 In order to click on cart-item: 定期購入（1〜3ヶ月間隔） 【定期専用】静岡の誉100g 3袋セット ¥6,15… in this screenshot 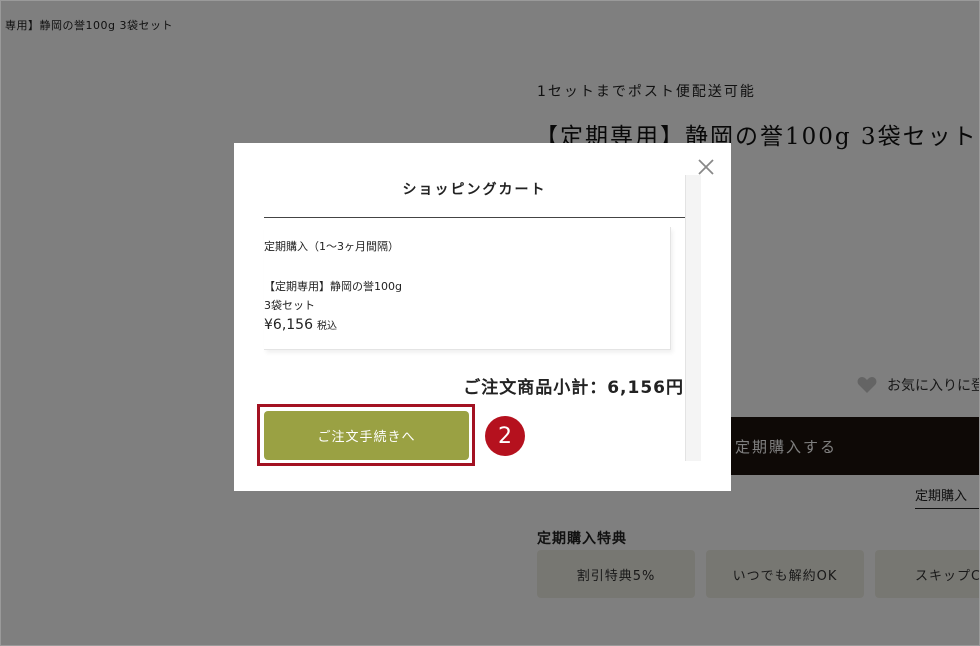, I will do `click(467, 288)`.